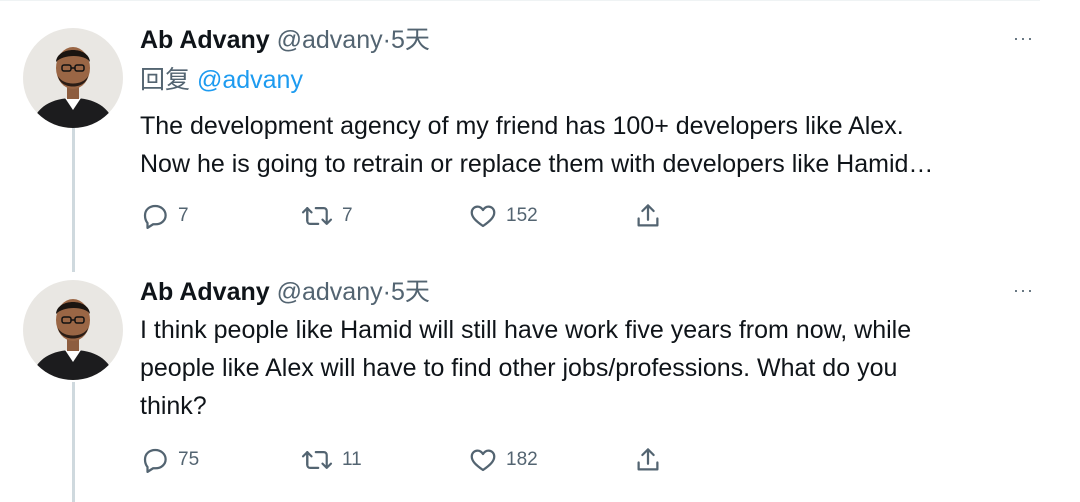  What do you see at coordinates (352, 459) in the screenshot?
I see `retweet-count: 11` at bounding box center [352, 459].